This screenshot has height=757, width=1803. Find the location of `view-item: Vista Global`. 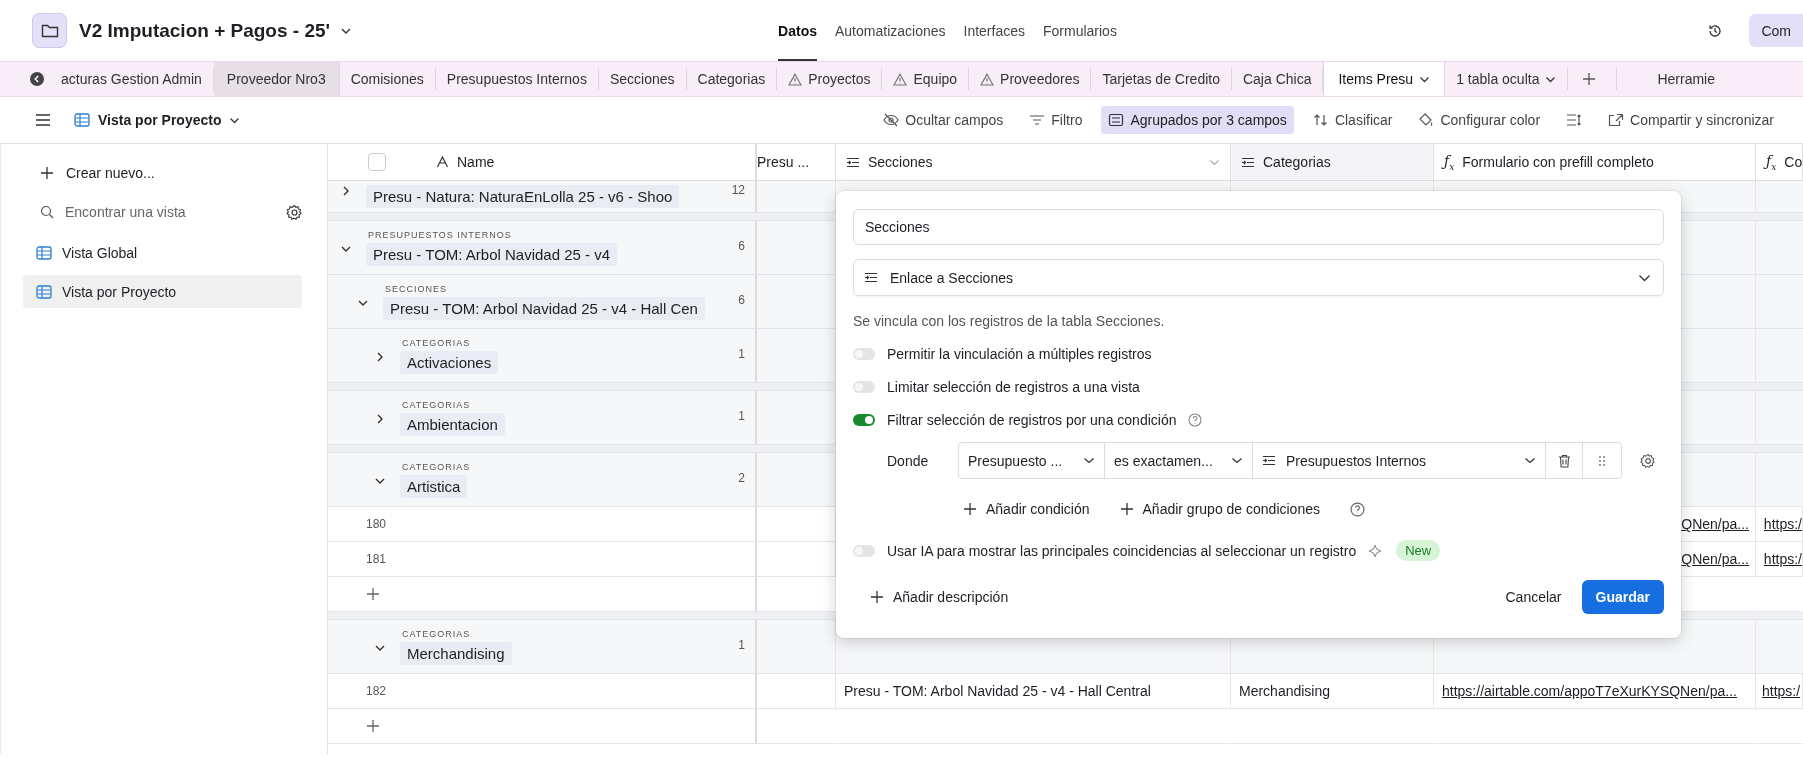

view-item: Vista Global is located at coordinates (162, 252).